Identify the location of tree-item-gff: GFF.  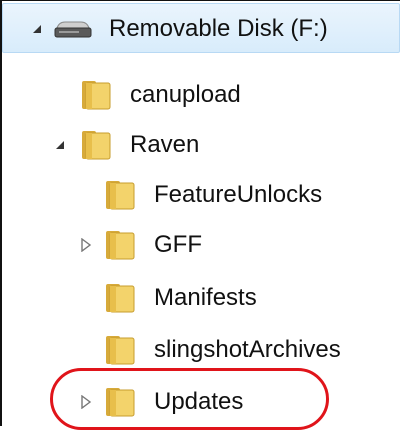
(201, 245).